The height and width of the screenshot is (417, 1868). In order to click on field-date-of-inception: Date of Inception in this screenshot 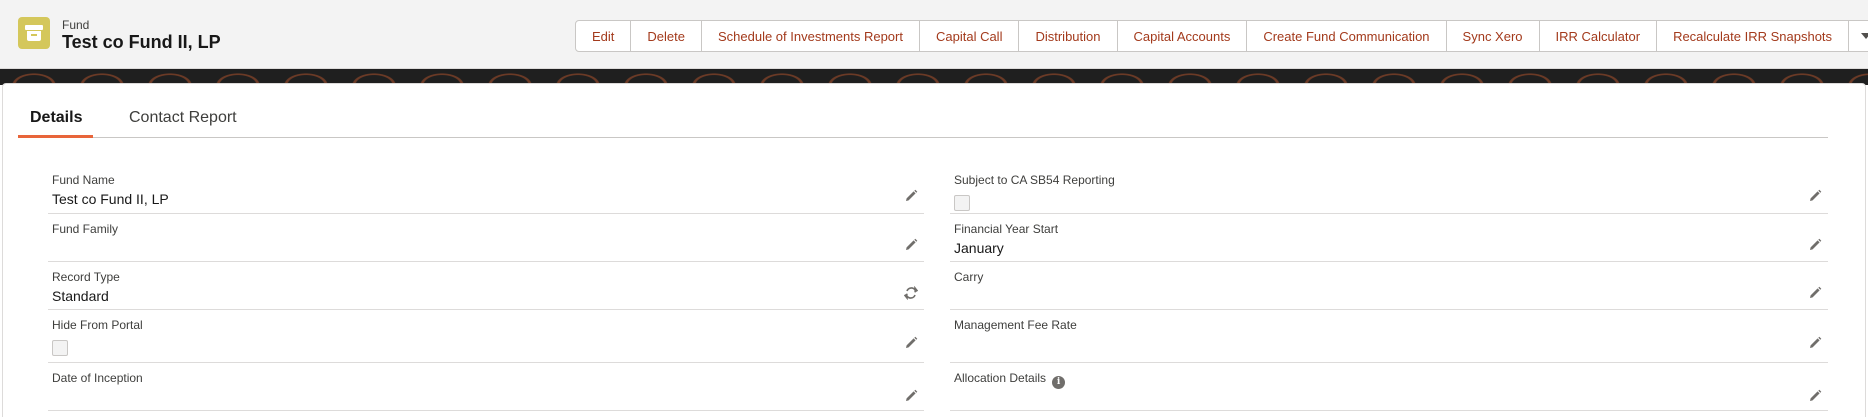, I will do `click(486, 387)`.